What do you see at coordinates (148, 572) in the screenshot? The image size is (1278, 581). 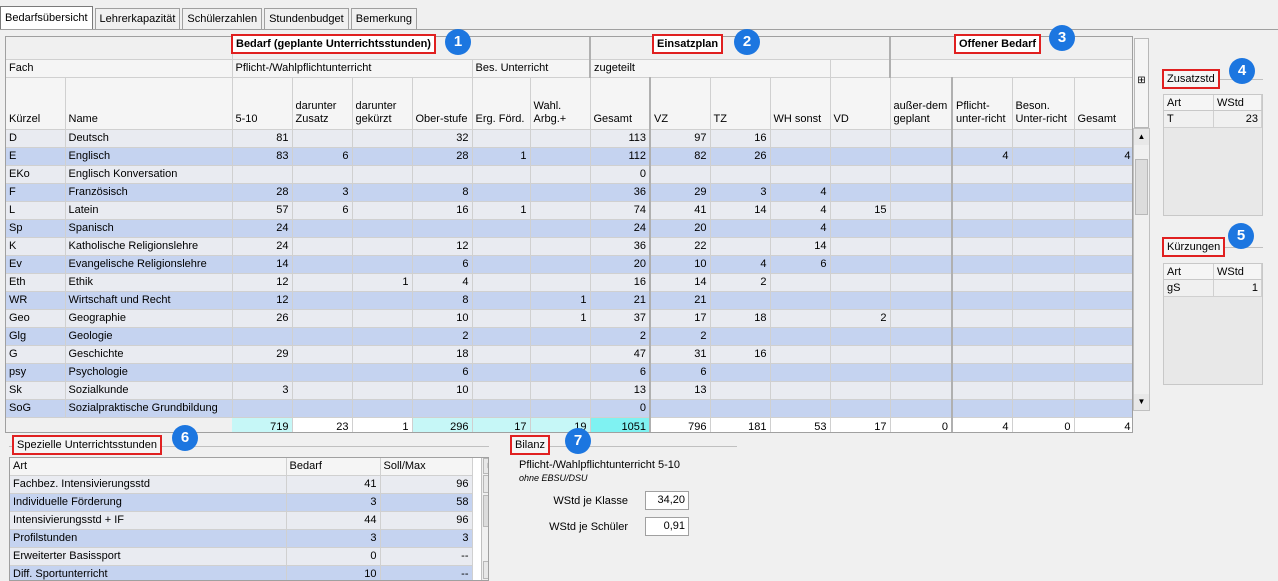 I see `spezielle-cell-art: Diff. Sportunterricht` at bounding box center [148, 572].